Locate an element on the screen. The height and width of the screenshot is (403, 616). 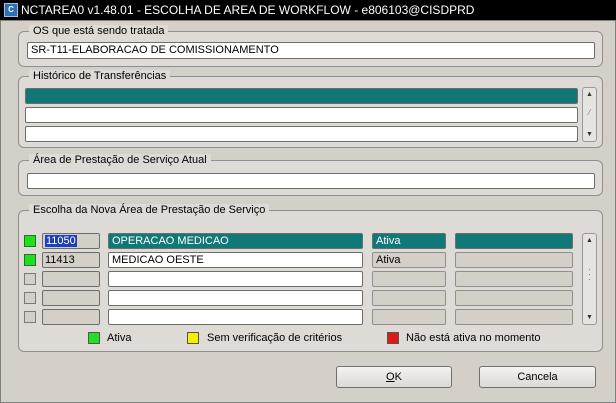
legend-ativa-label: Ativa is located at coordinates (119, 338).